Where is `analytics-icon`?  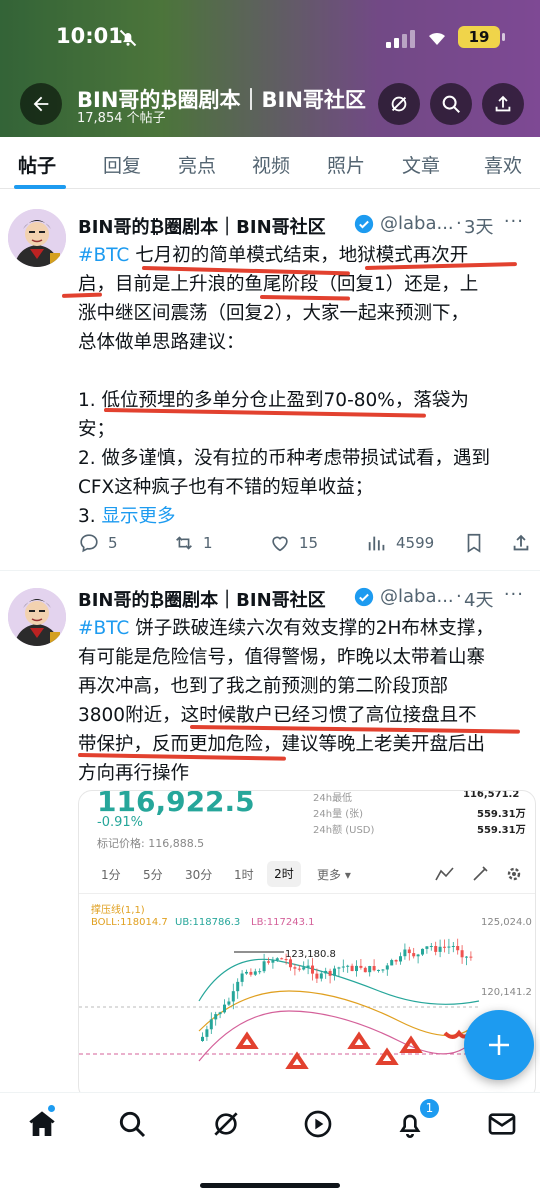
analytics-icon is located at coordinates (376, 543).